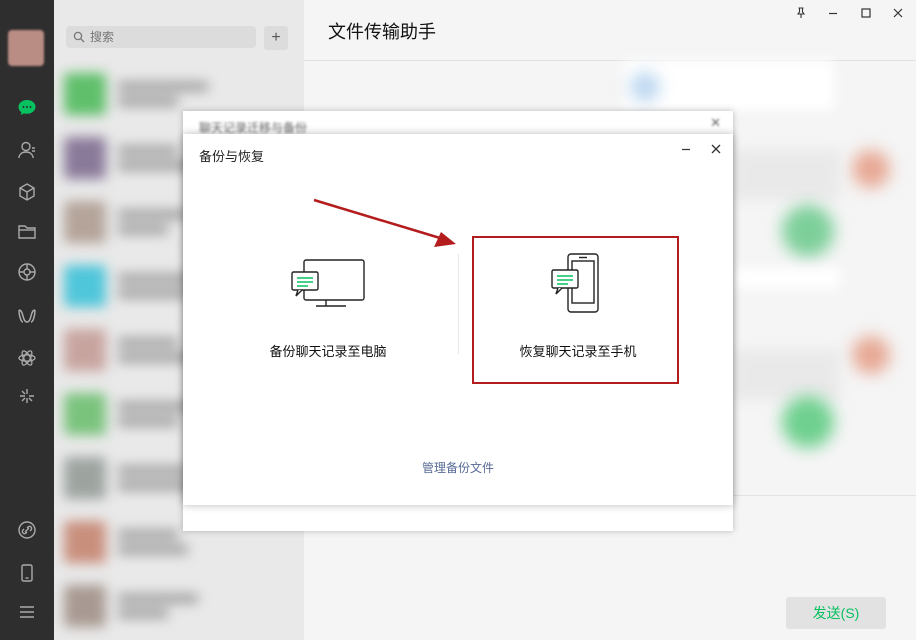 Image resolution: width=916 pixels, height=640 pixels. Describe the element at coordinates (328, 285) in the screenshot. I see `monitor-chat-icon` at that location.